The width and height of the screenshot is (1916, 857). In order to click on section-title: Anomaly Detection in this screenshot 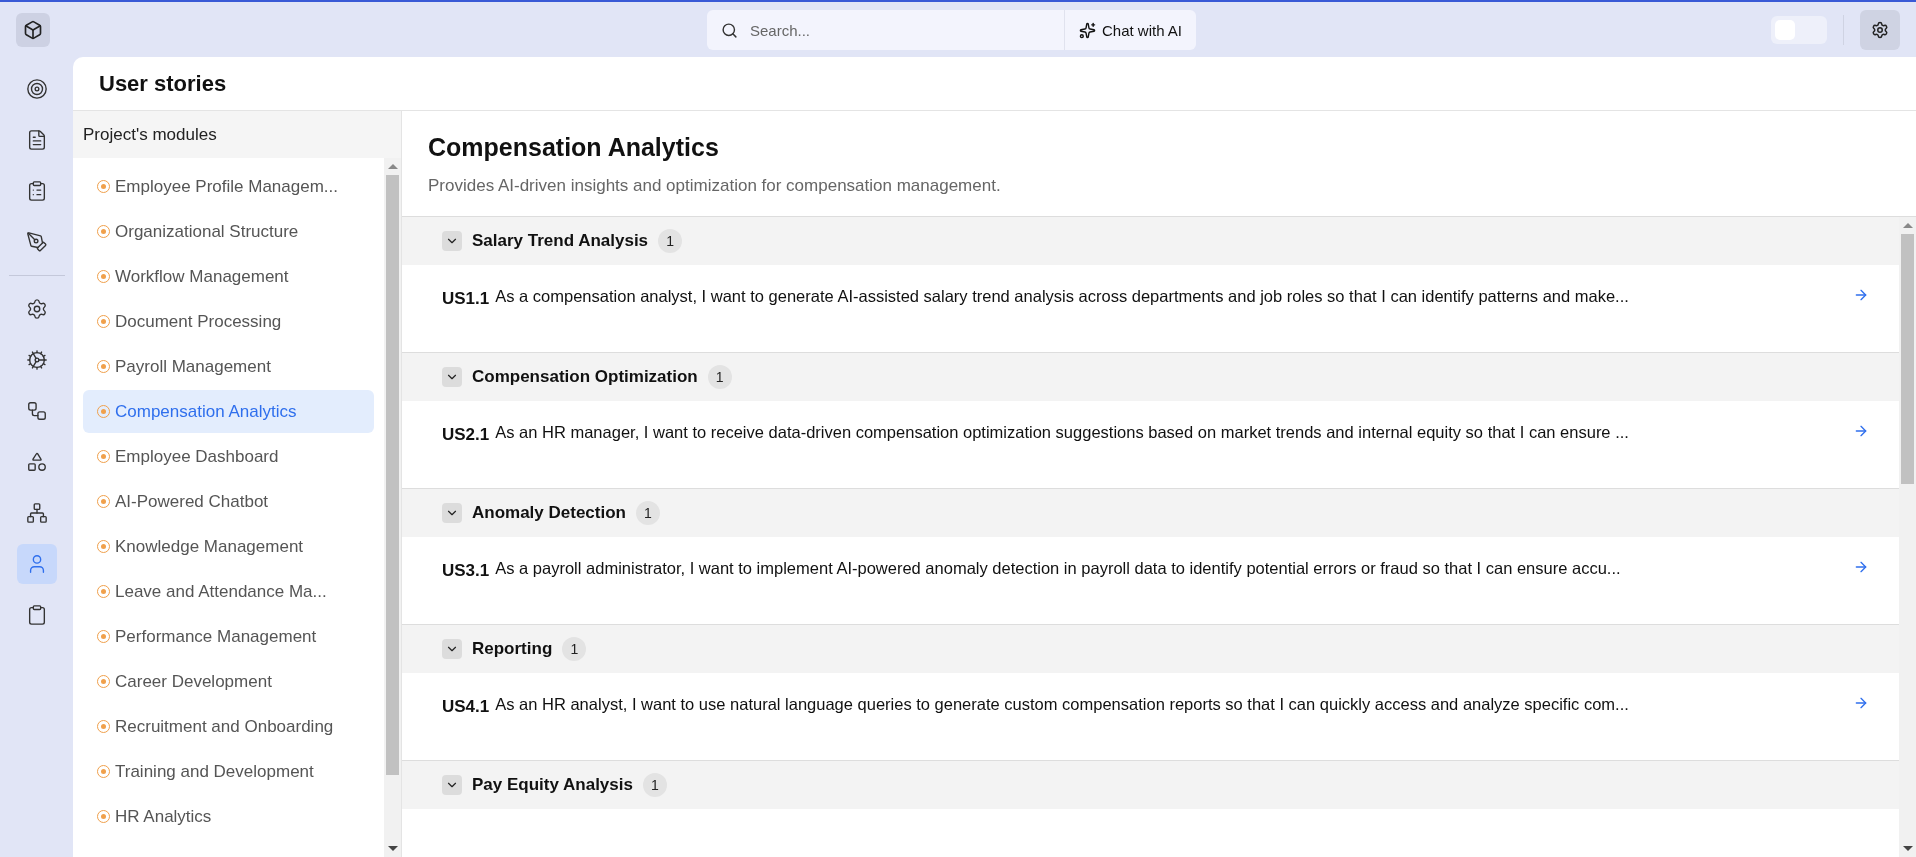, I will do `click(549, 513)`.